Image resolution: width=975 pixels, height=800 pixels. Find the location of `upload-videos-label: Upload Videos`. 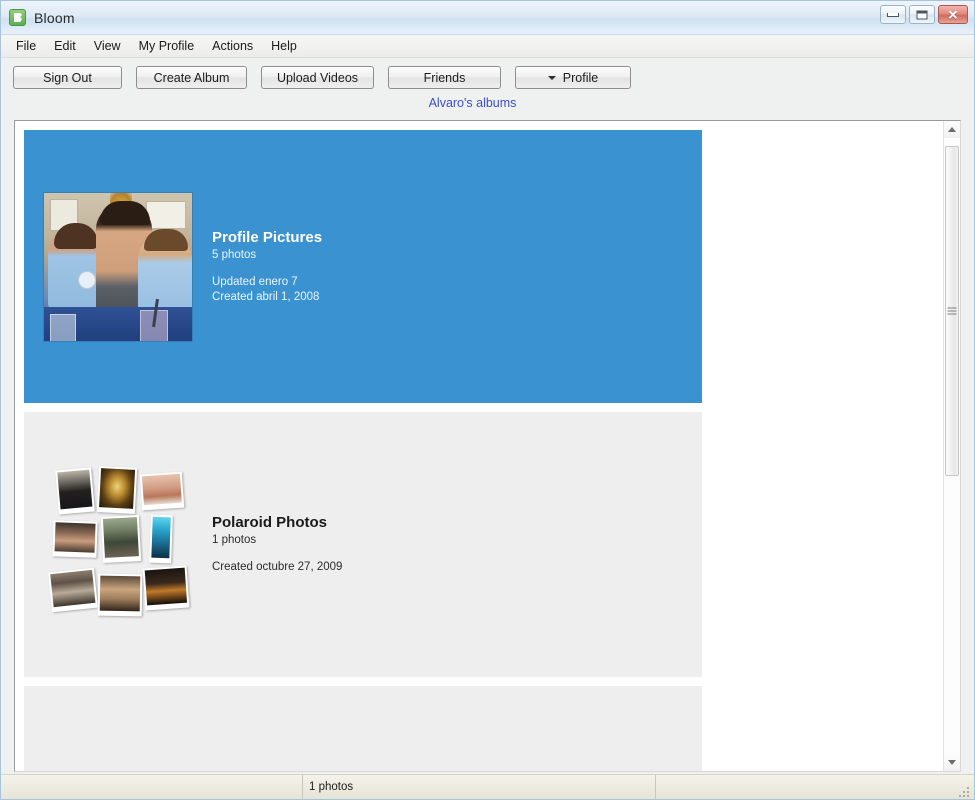

upload-videos-label: Upload Videos is located at coordinates (317, 77).